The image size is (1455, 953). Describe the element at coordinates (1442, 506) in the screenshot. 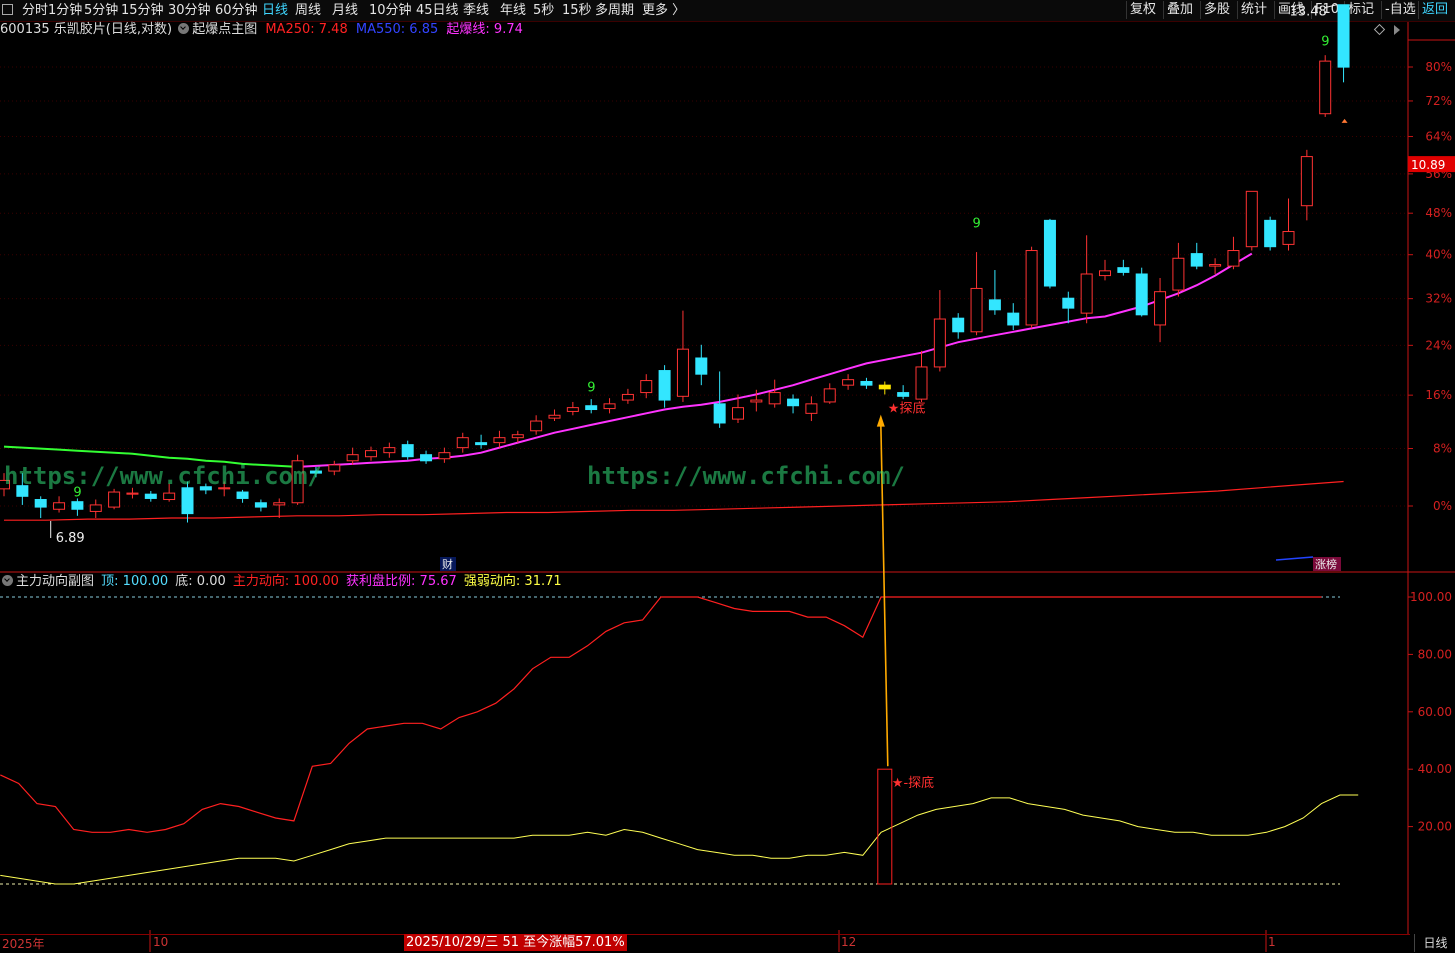

I see `y-axis-label: 0%` at that location.